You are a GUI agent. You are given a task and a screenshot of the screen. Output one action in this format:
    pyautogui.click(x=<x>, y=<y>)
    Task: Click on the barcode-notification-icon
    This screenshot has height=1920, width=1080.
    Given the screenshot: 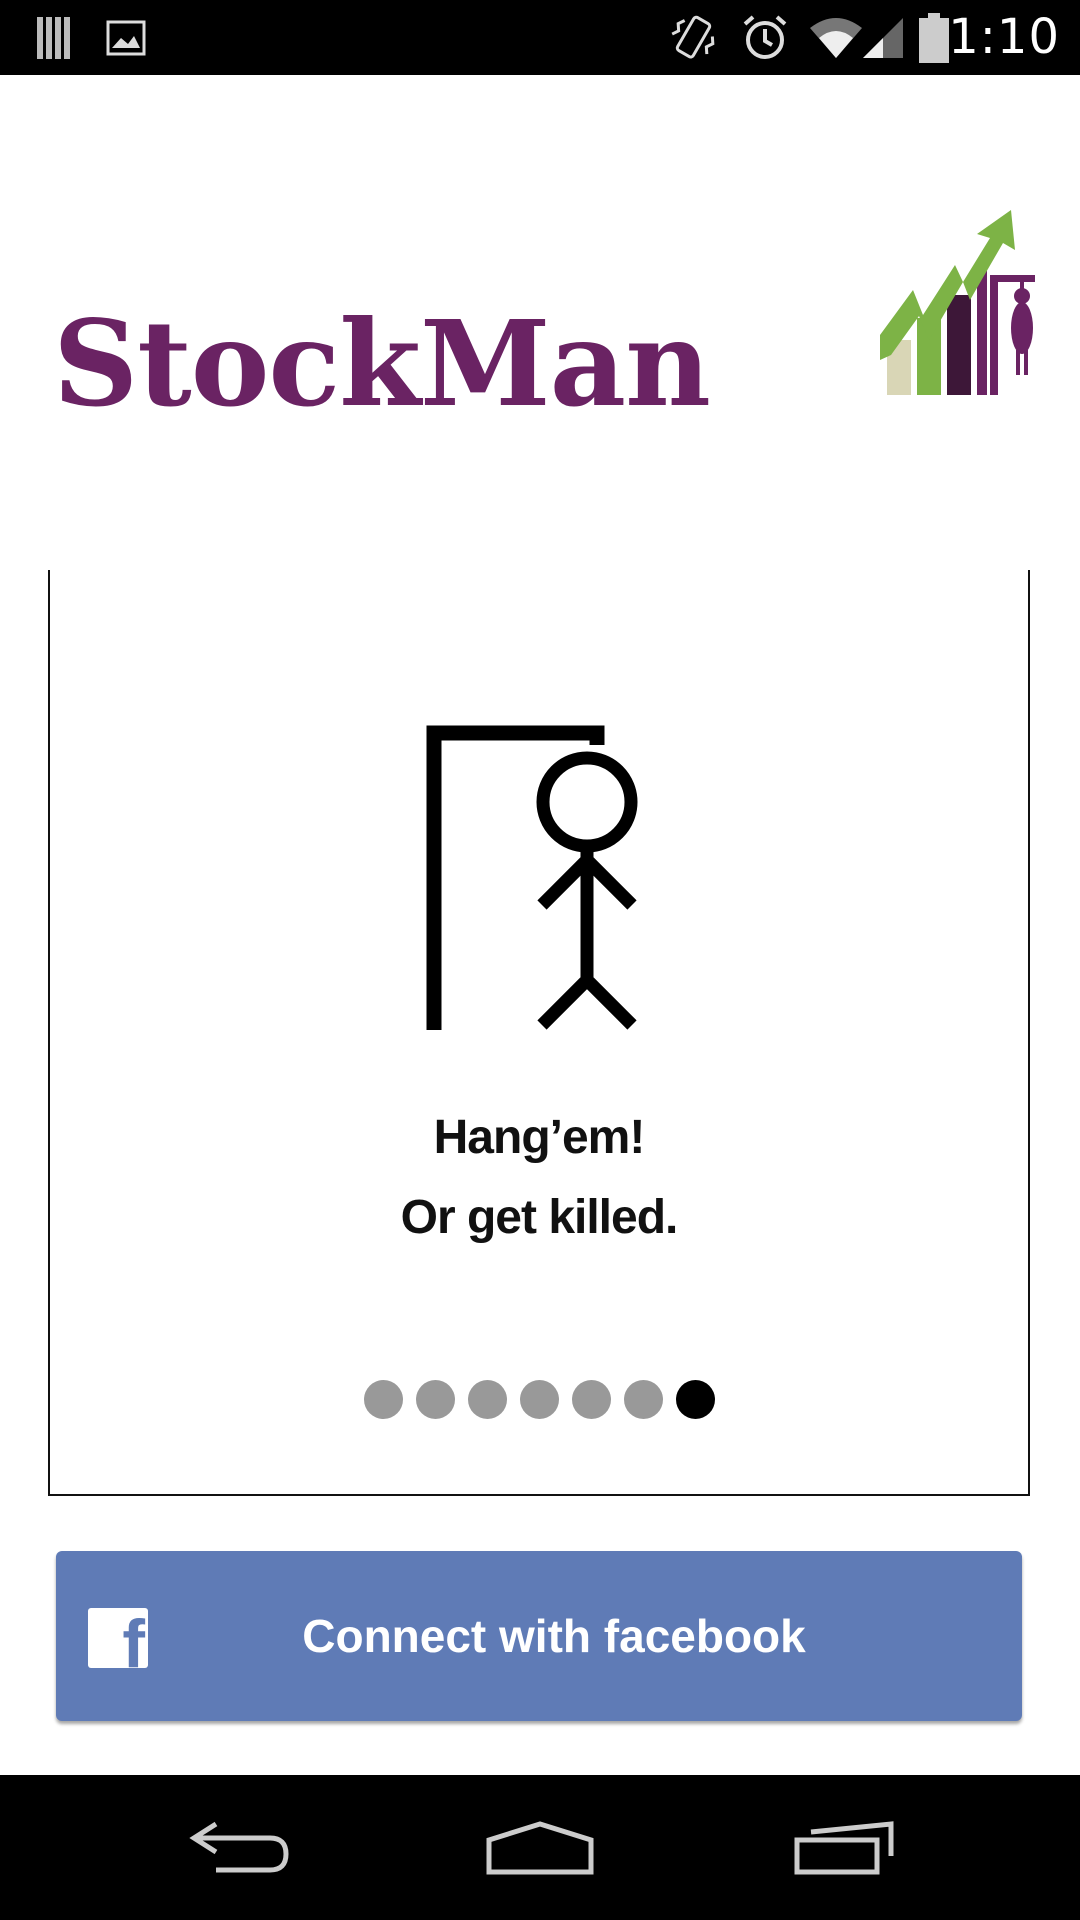 What is the action you would take?
    pyautogui.click(x=54, y=37)
    